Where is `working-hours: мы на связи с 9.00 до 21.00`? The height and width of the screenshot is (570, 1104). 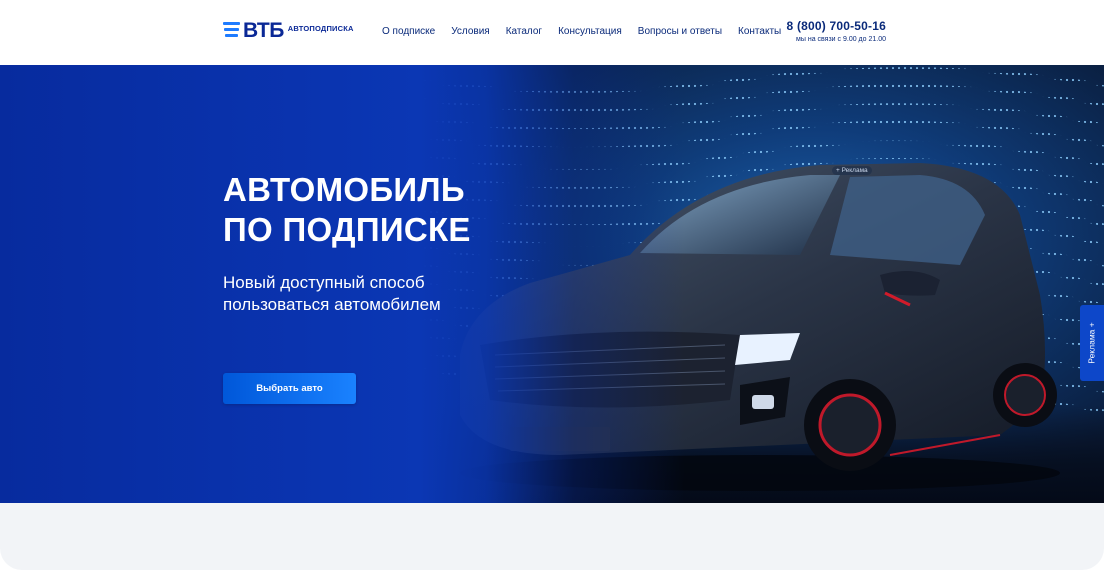 working-hours: мы на связи с 9.00 до 21.00 is located at coordinates (841, 39).